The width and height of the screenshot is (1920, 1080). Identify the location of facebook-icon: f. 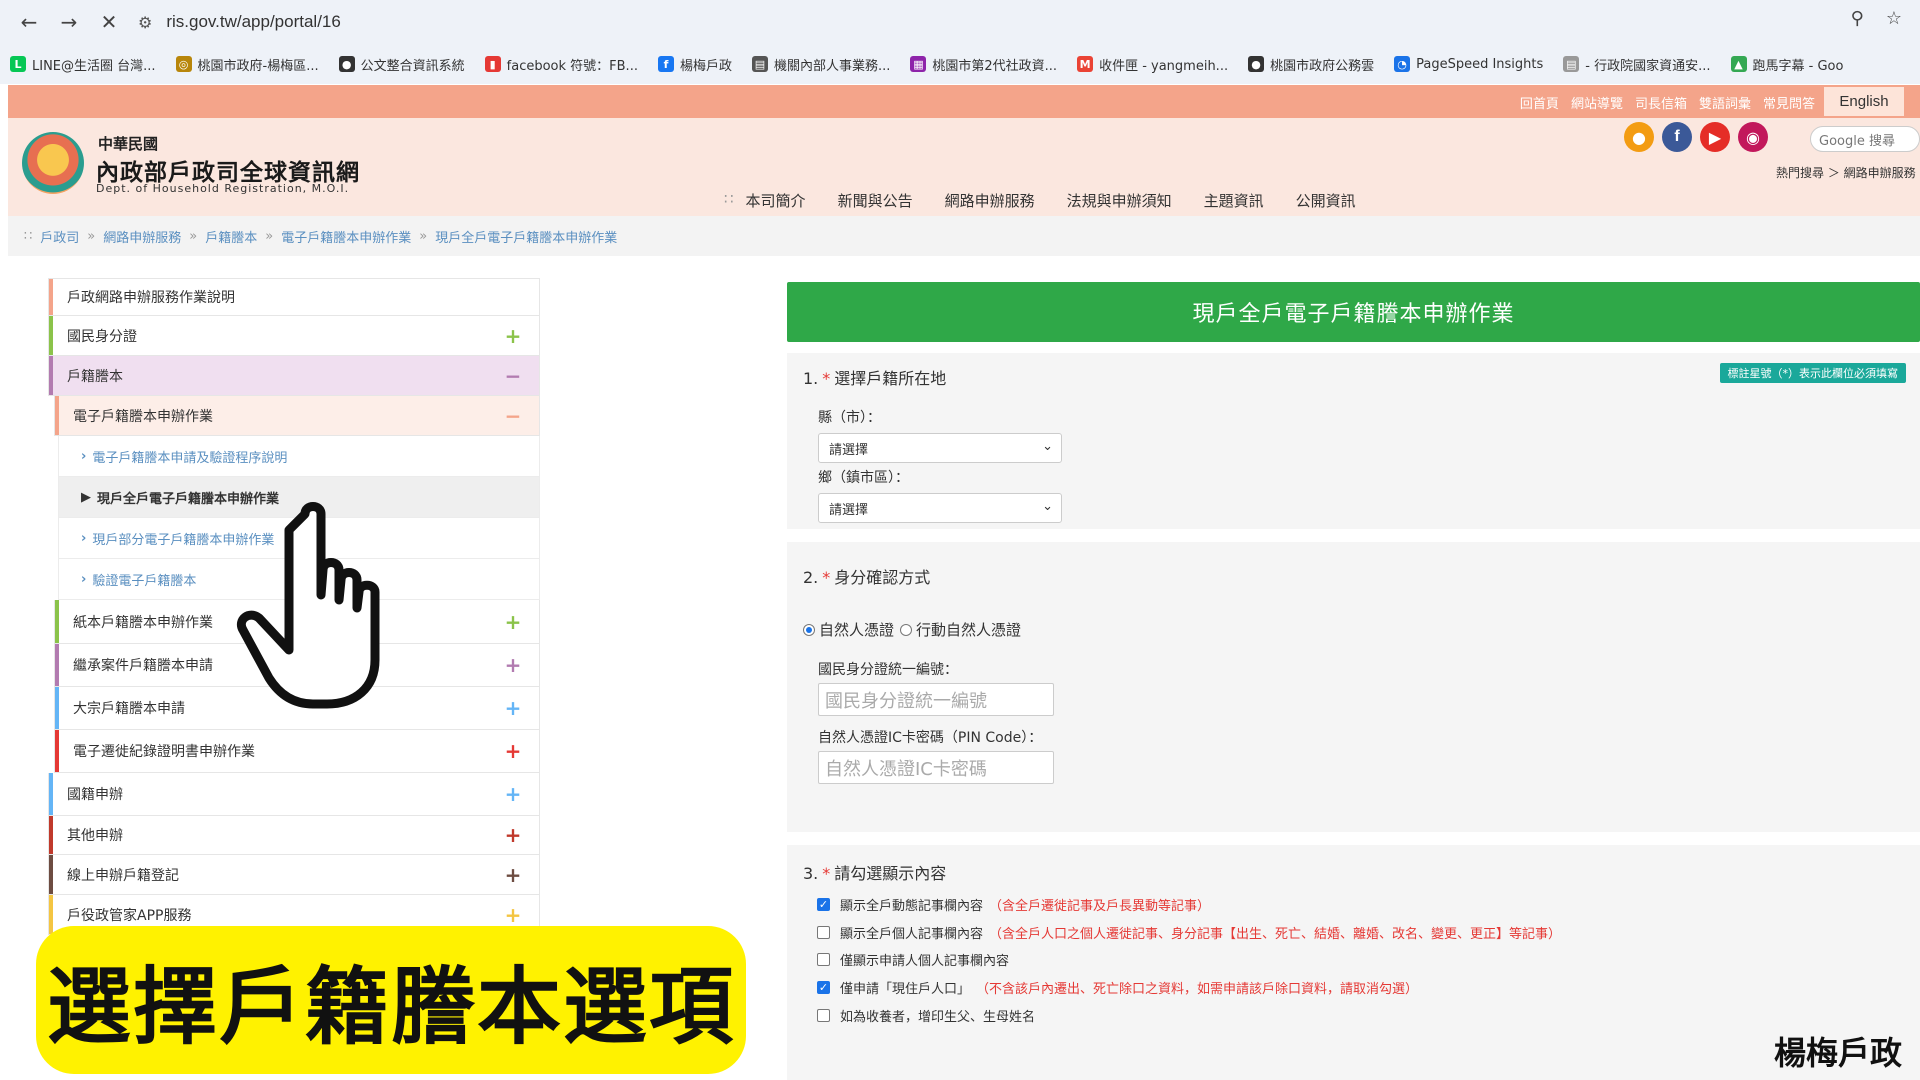
(1677, 137).